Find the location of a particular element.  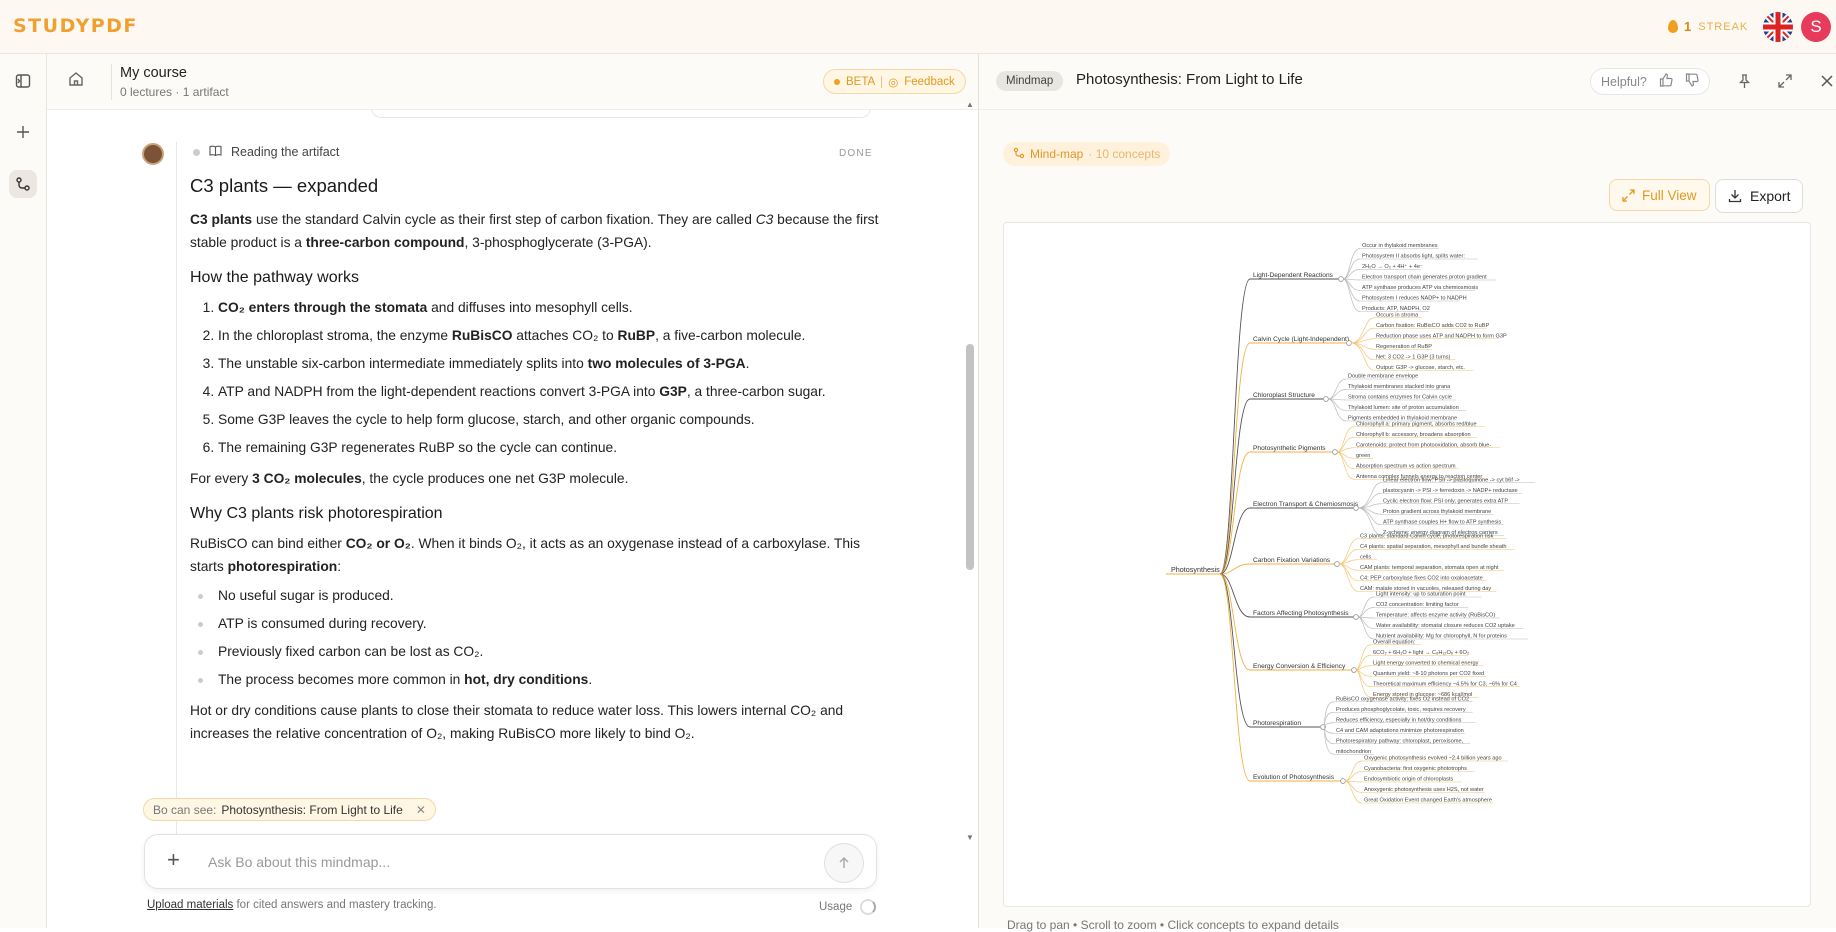

close-panel-icon is located at coordinates (1826, 81).